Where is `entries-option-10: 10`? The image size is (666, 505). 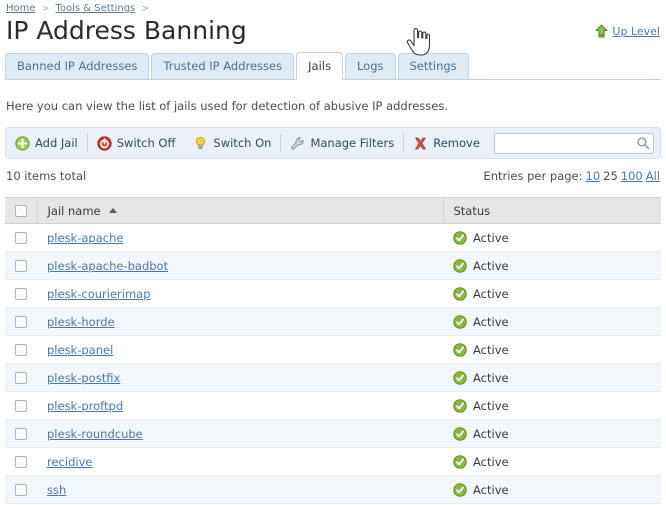 entries-option-10: 10 is located at coordinates (593, 176).